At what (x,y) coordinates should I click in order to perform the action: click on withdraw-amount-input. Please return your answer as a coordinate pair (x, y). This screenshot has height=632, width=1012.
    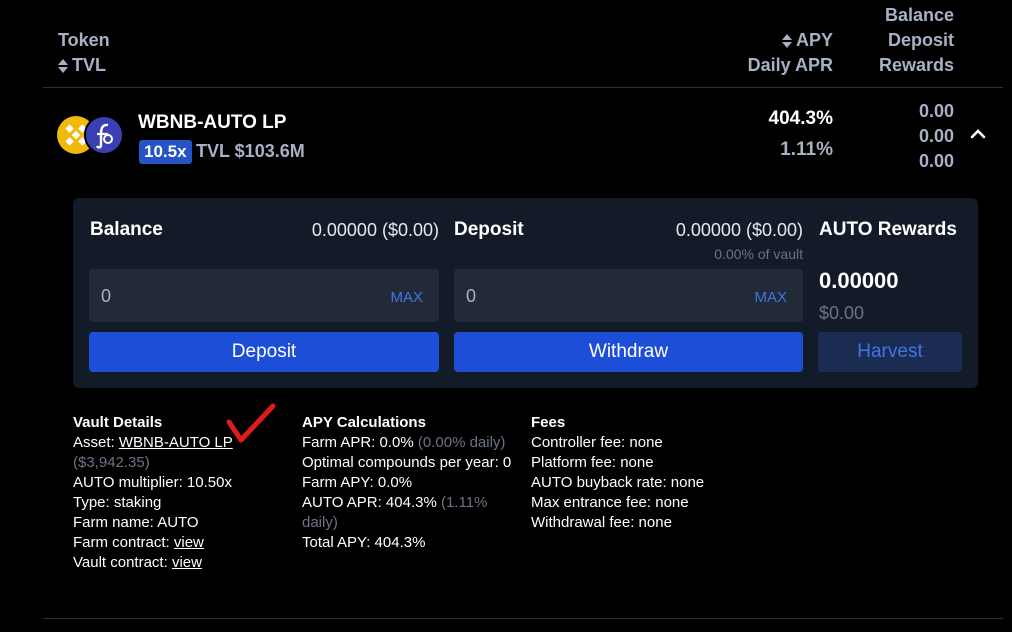
    Looking at the image, I should click on (591, 296).